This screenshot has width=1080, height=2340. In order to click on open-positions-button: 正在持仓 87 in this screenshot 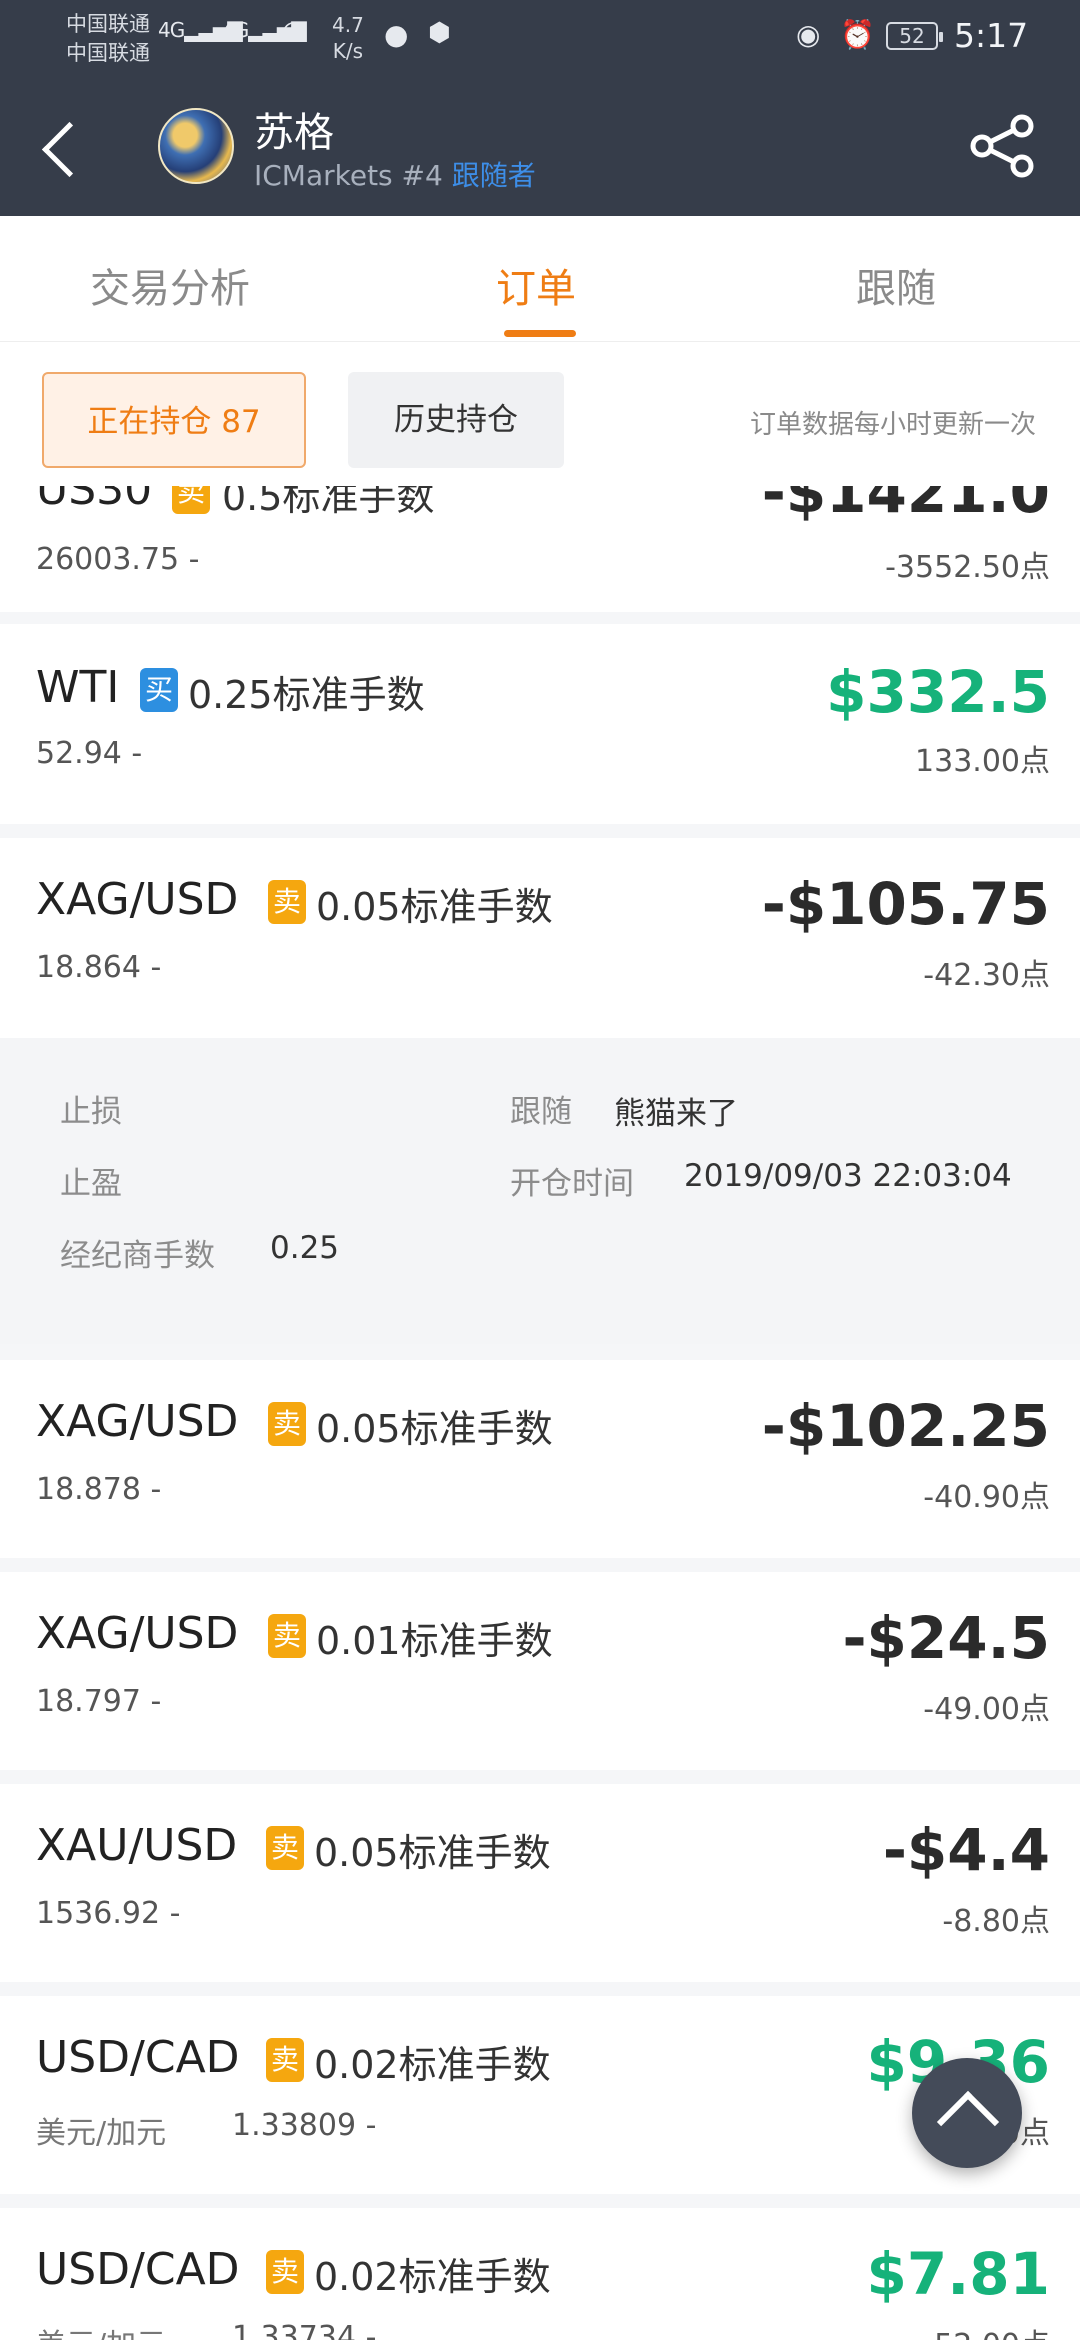, I will do `click(174, 420)`.